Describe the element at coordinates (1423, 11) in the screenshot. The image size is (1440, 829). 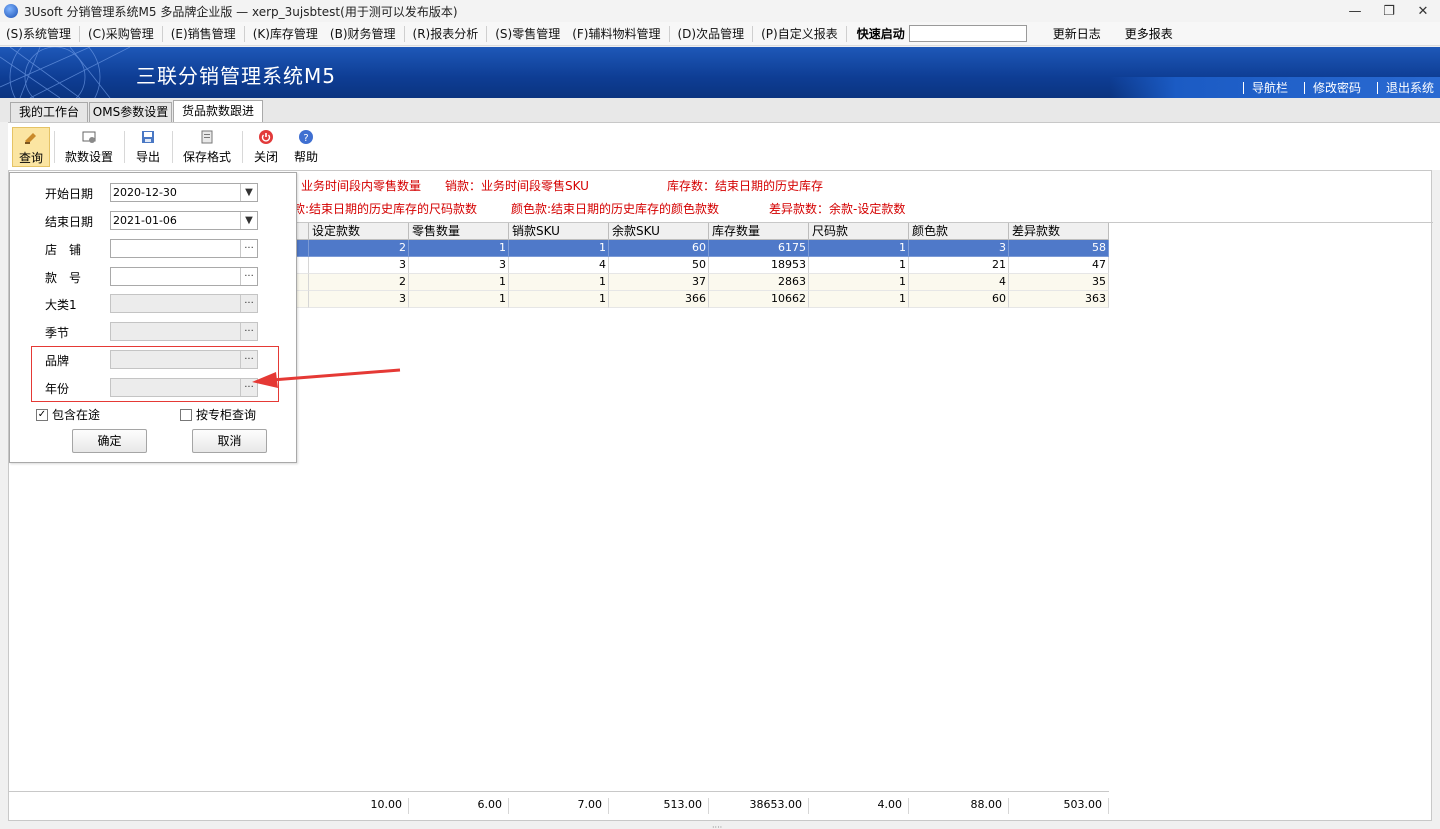
I see `close-window-button: ✕` at that location.